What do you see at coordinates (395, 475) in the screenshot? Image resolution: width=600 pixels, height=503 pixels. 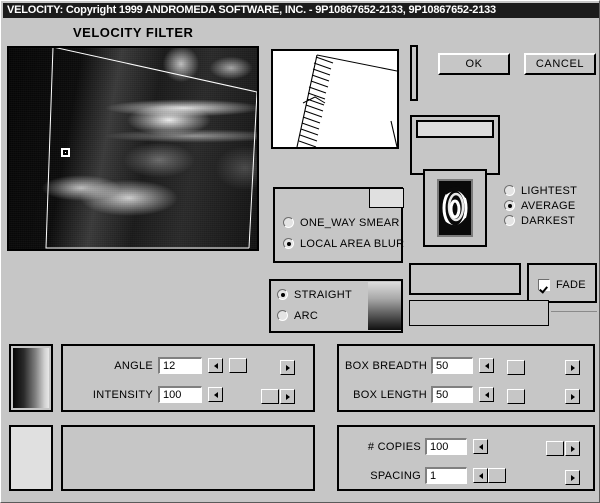 I see `spacing-label: SPACING` at bounding box center [395, 475].